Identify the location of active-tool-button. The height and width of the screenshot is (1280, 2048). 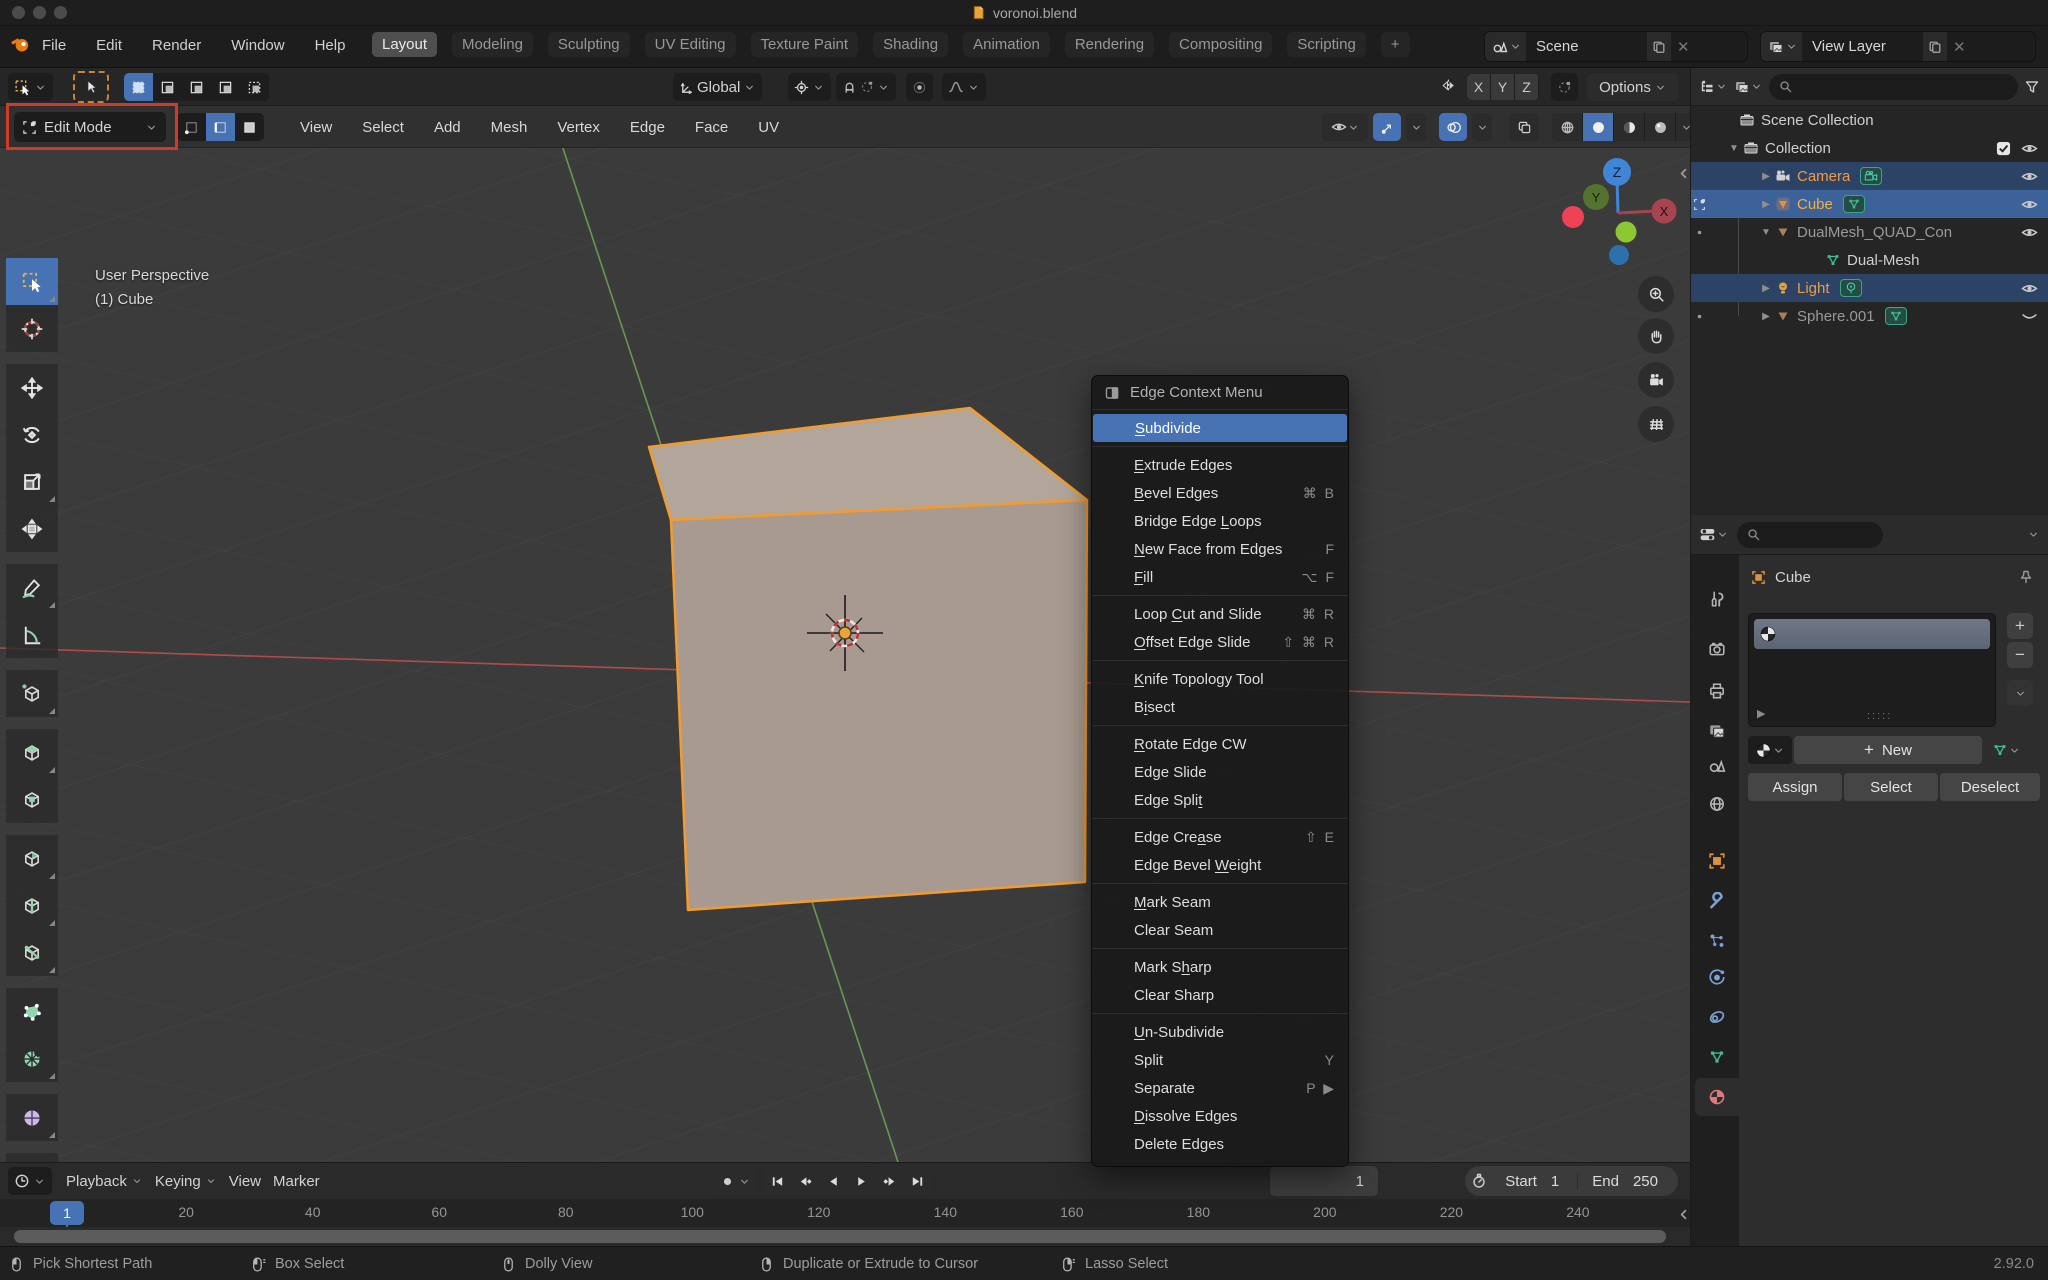
(30, 87).